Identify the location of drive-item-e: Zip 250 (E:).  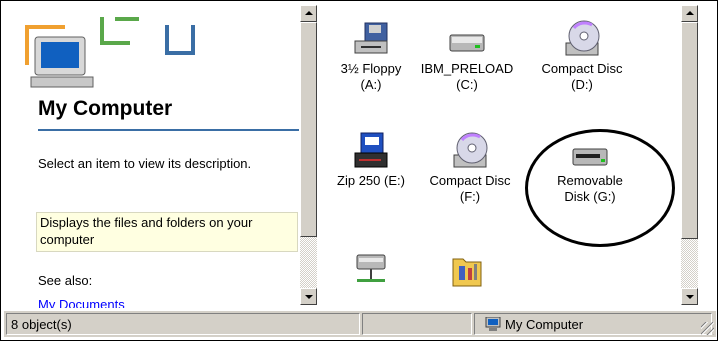
(371, 160).